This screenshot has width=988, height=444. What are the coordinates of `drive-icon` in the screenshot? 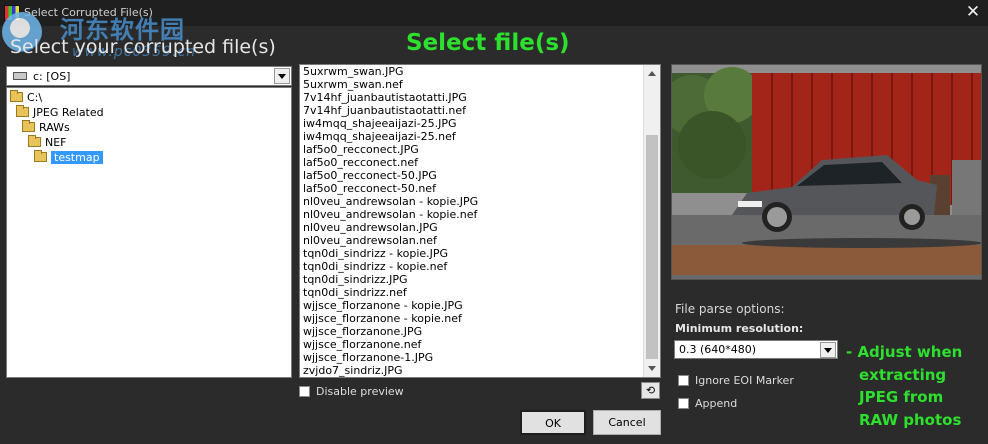 It's located at (20, 76).